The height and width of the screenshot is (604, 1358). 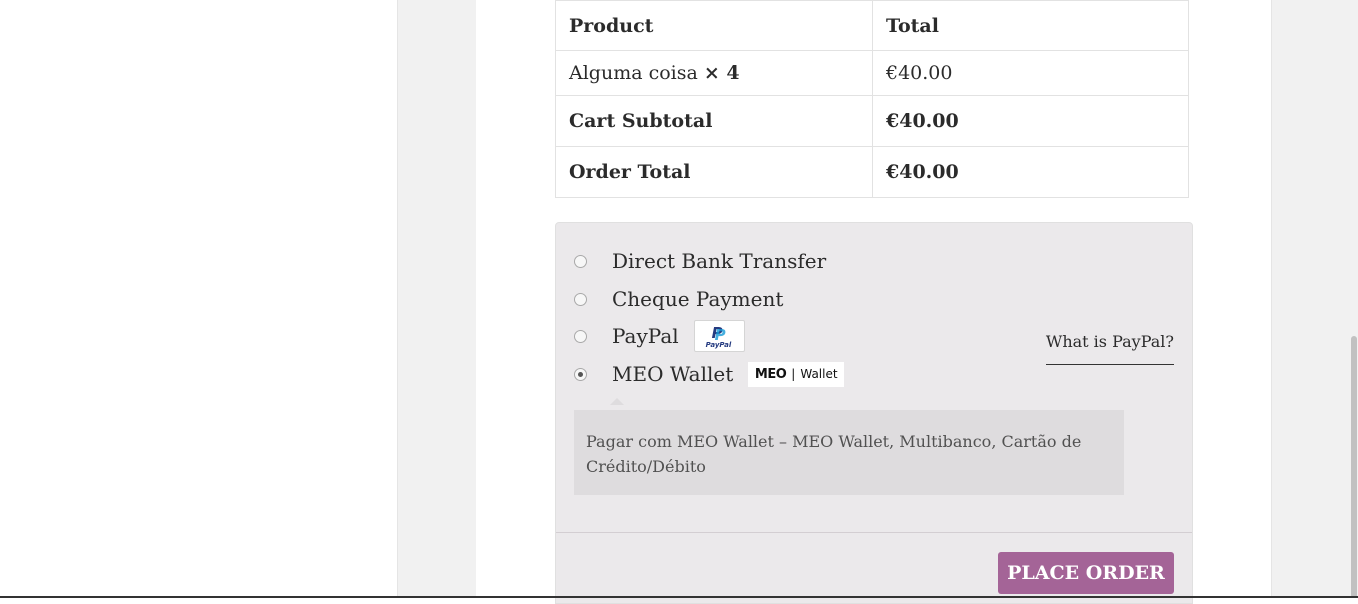 What do you see at coordinates (672, 374) in the screenshot?
I see `payment-method-label: MEO Wallet` at bounding box center [672, 374].